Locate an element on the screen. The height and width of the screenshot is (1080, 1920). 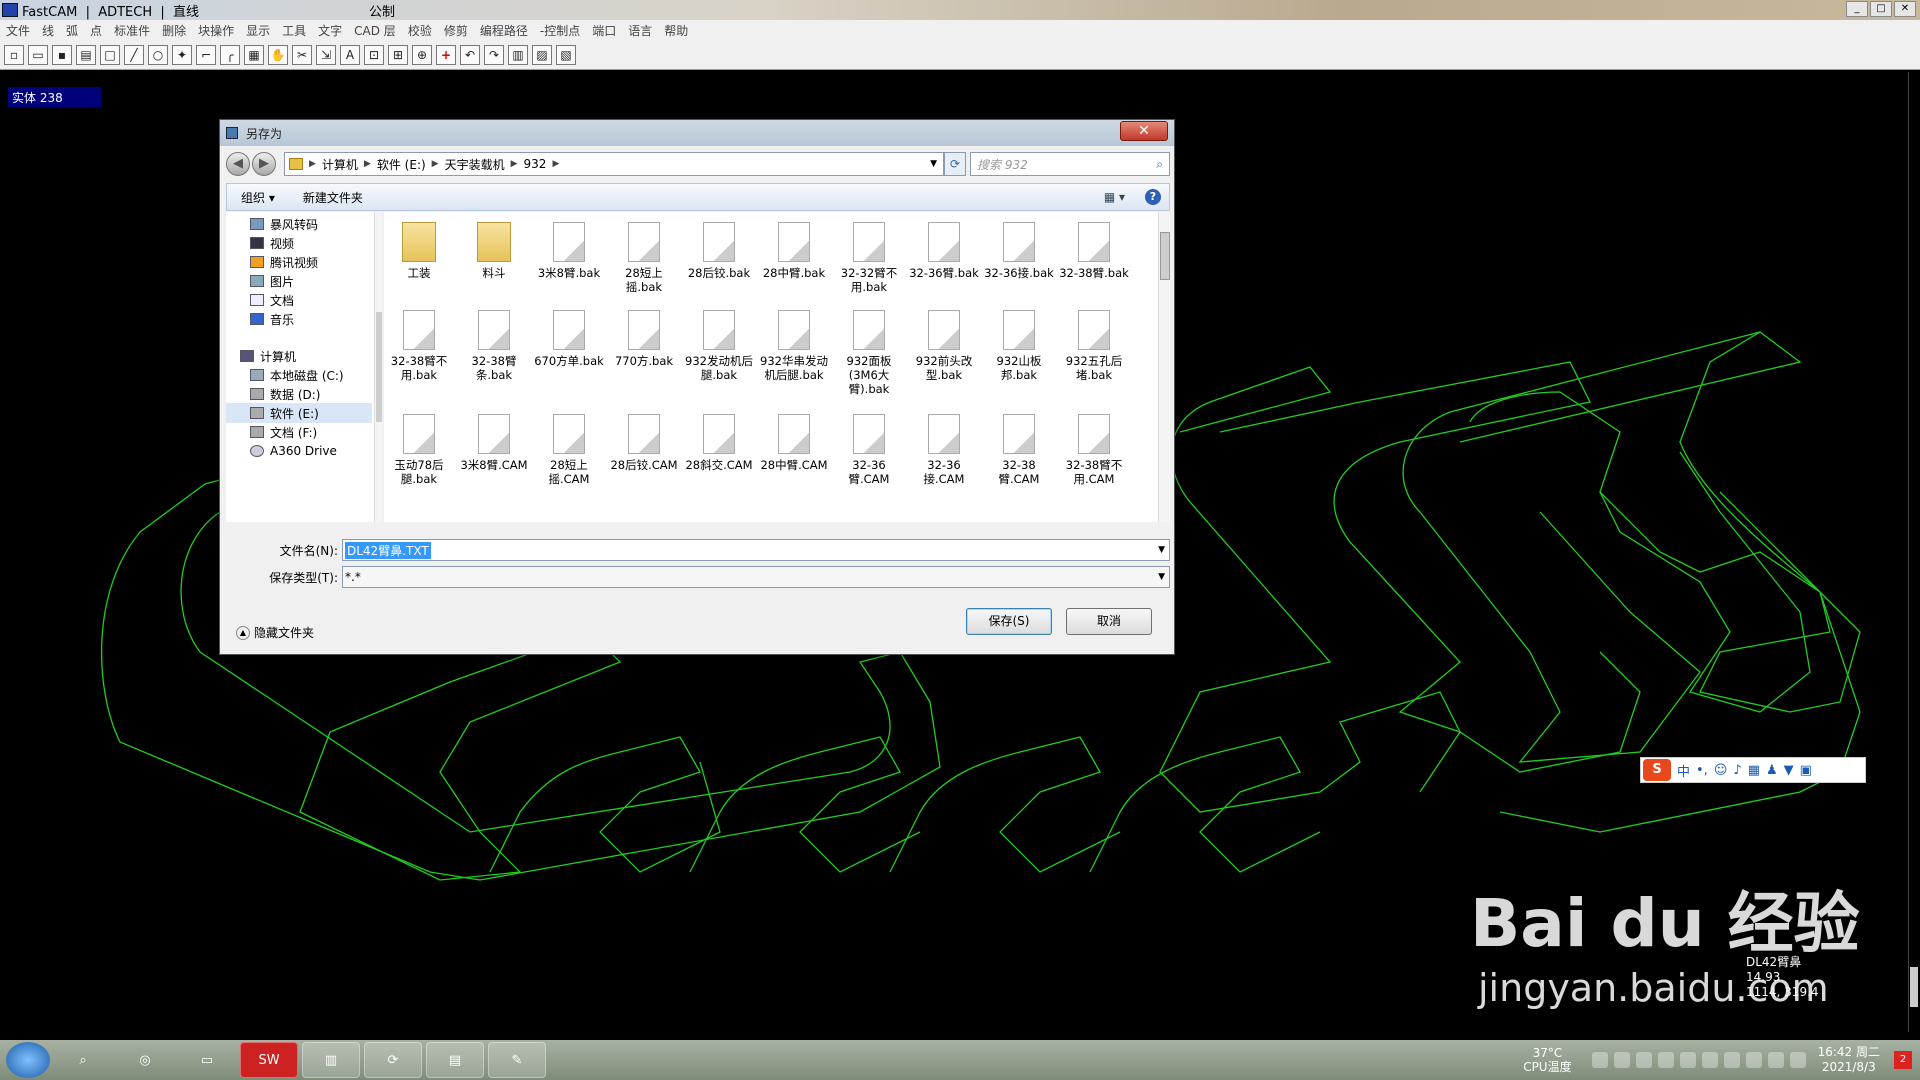
file-item: 932五孔后堵.bak is located at coordinates (1094, 346).